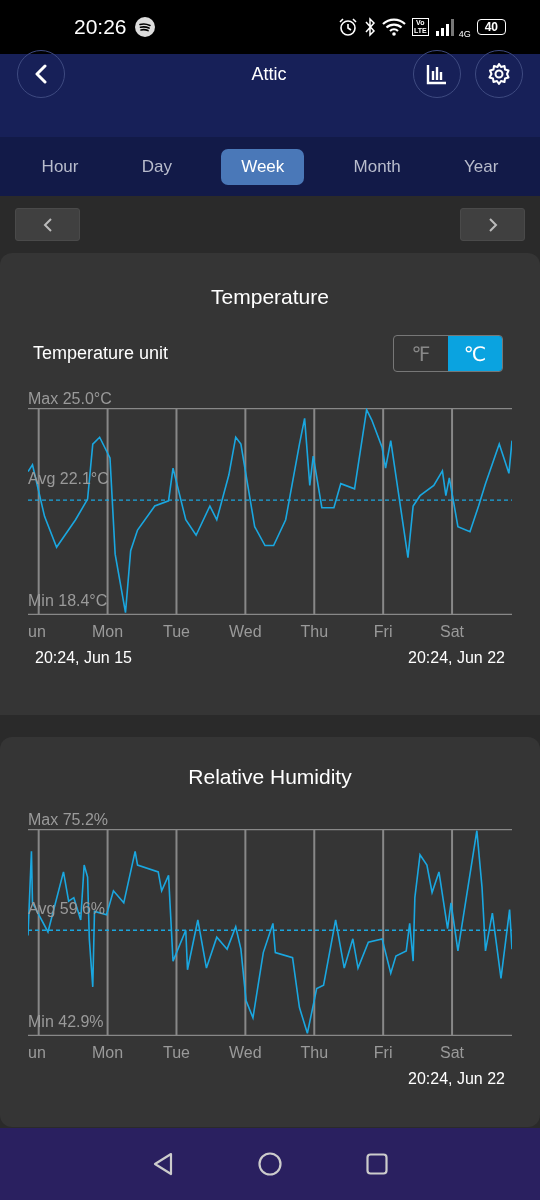  Describe the element at coordinates (481, 166) in the screenshot. I see `period-tab: Year` at that location.